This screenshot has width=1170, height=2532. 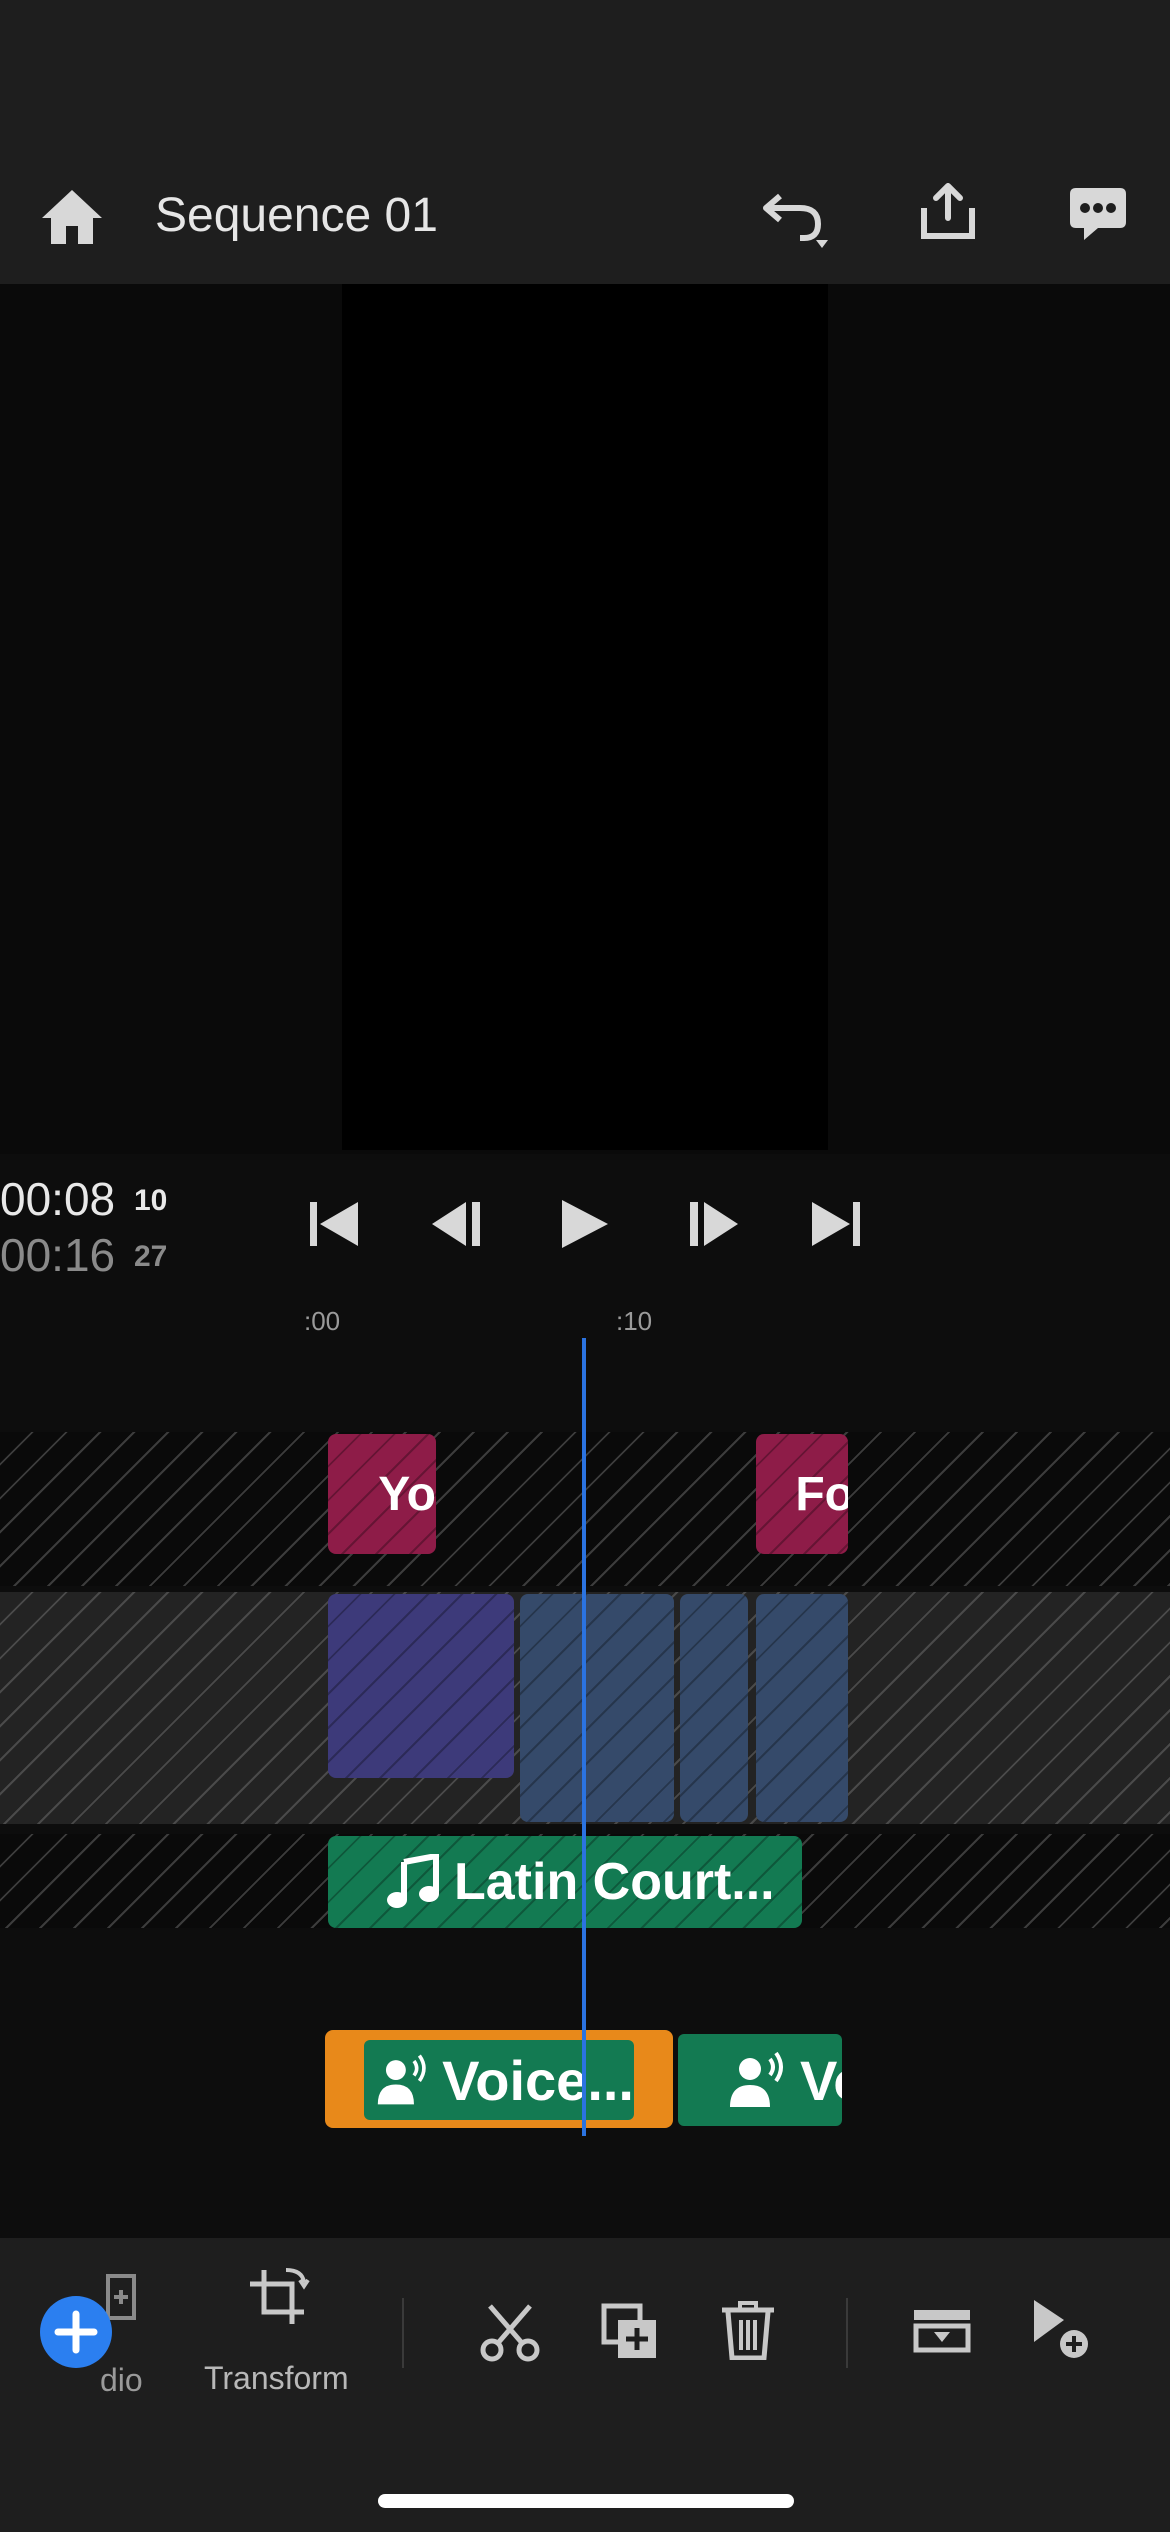 I want to click on total-frames: 27, so click(x=151, y=1256).